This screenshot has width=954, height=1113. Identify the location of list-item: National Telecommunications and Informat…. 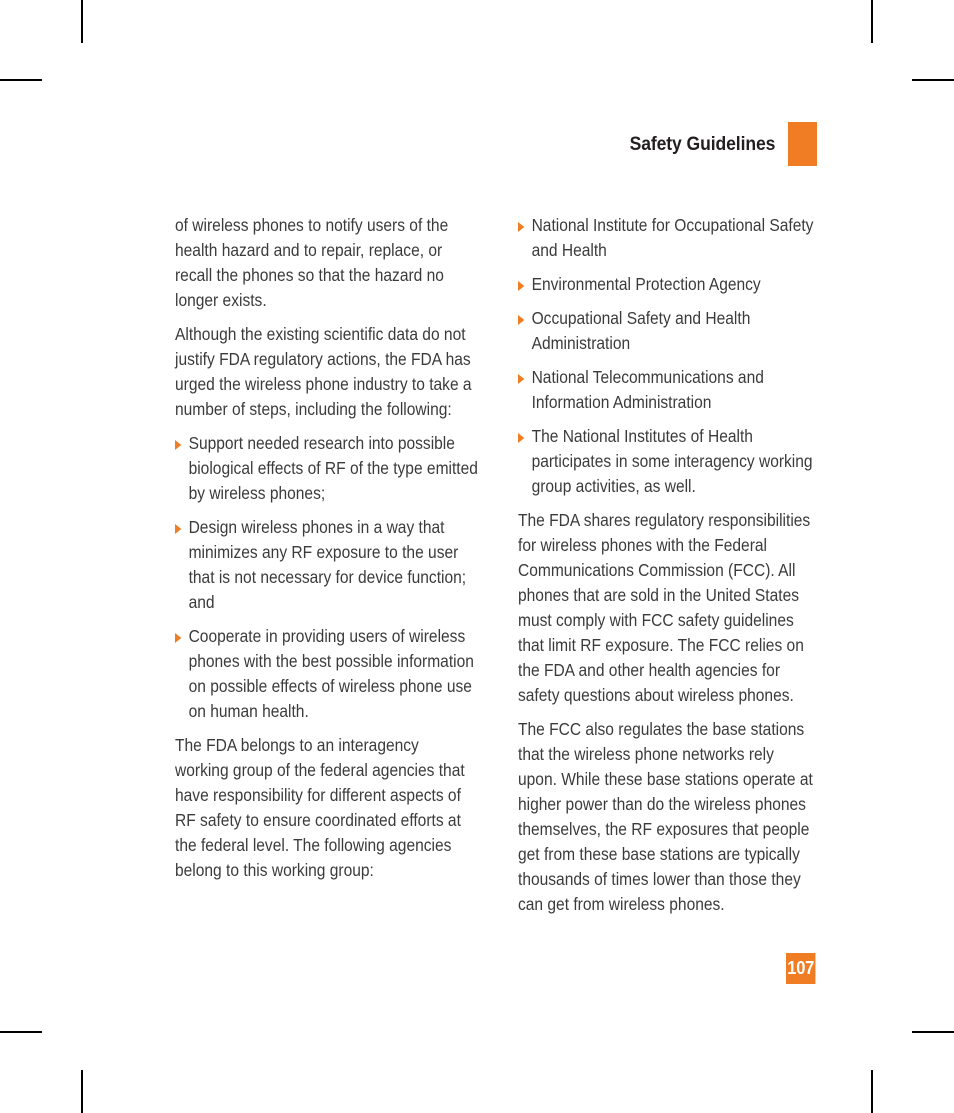
(673, 390).